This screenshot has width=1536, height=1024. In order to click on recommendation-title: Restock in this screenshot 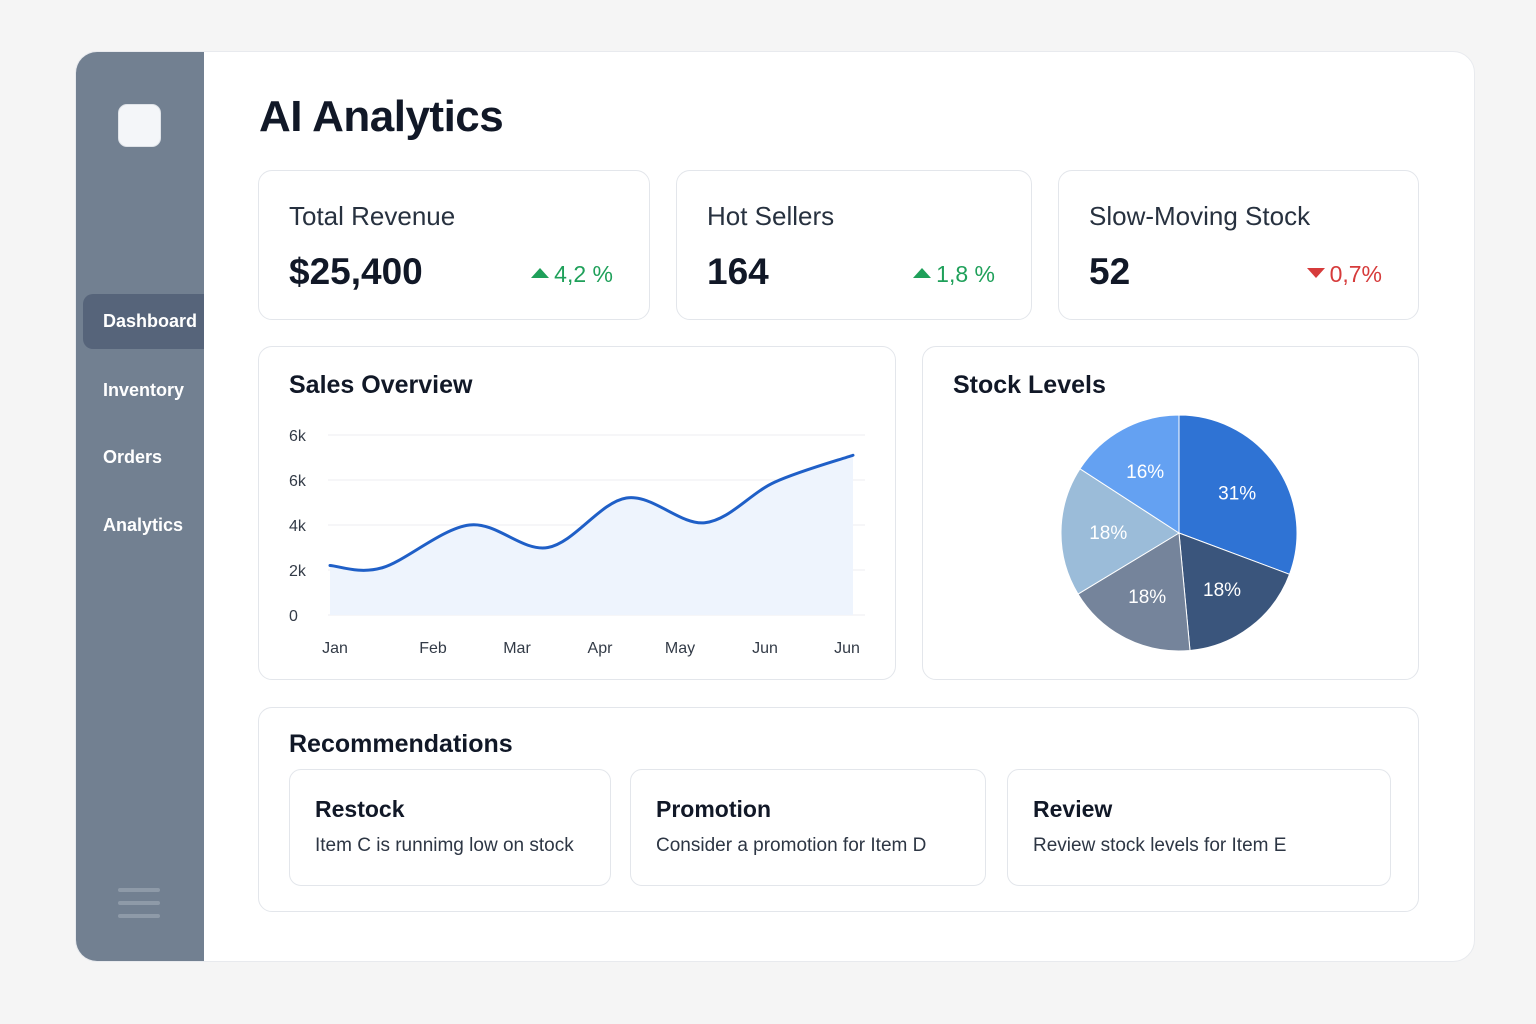, I will do `click(360, 809)`.